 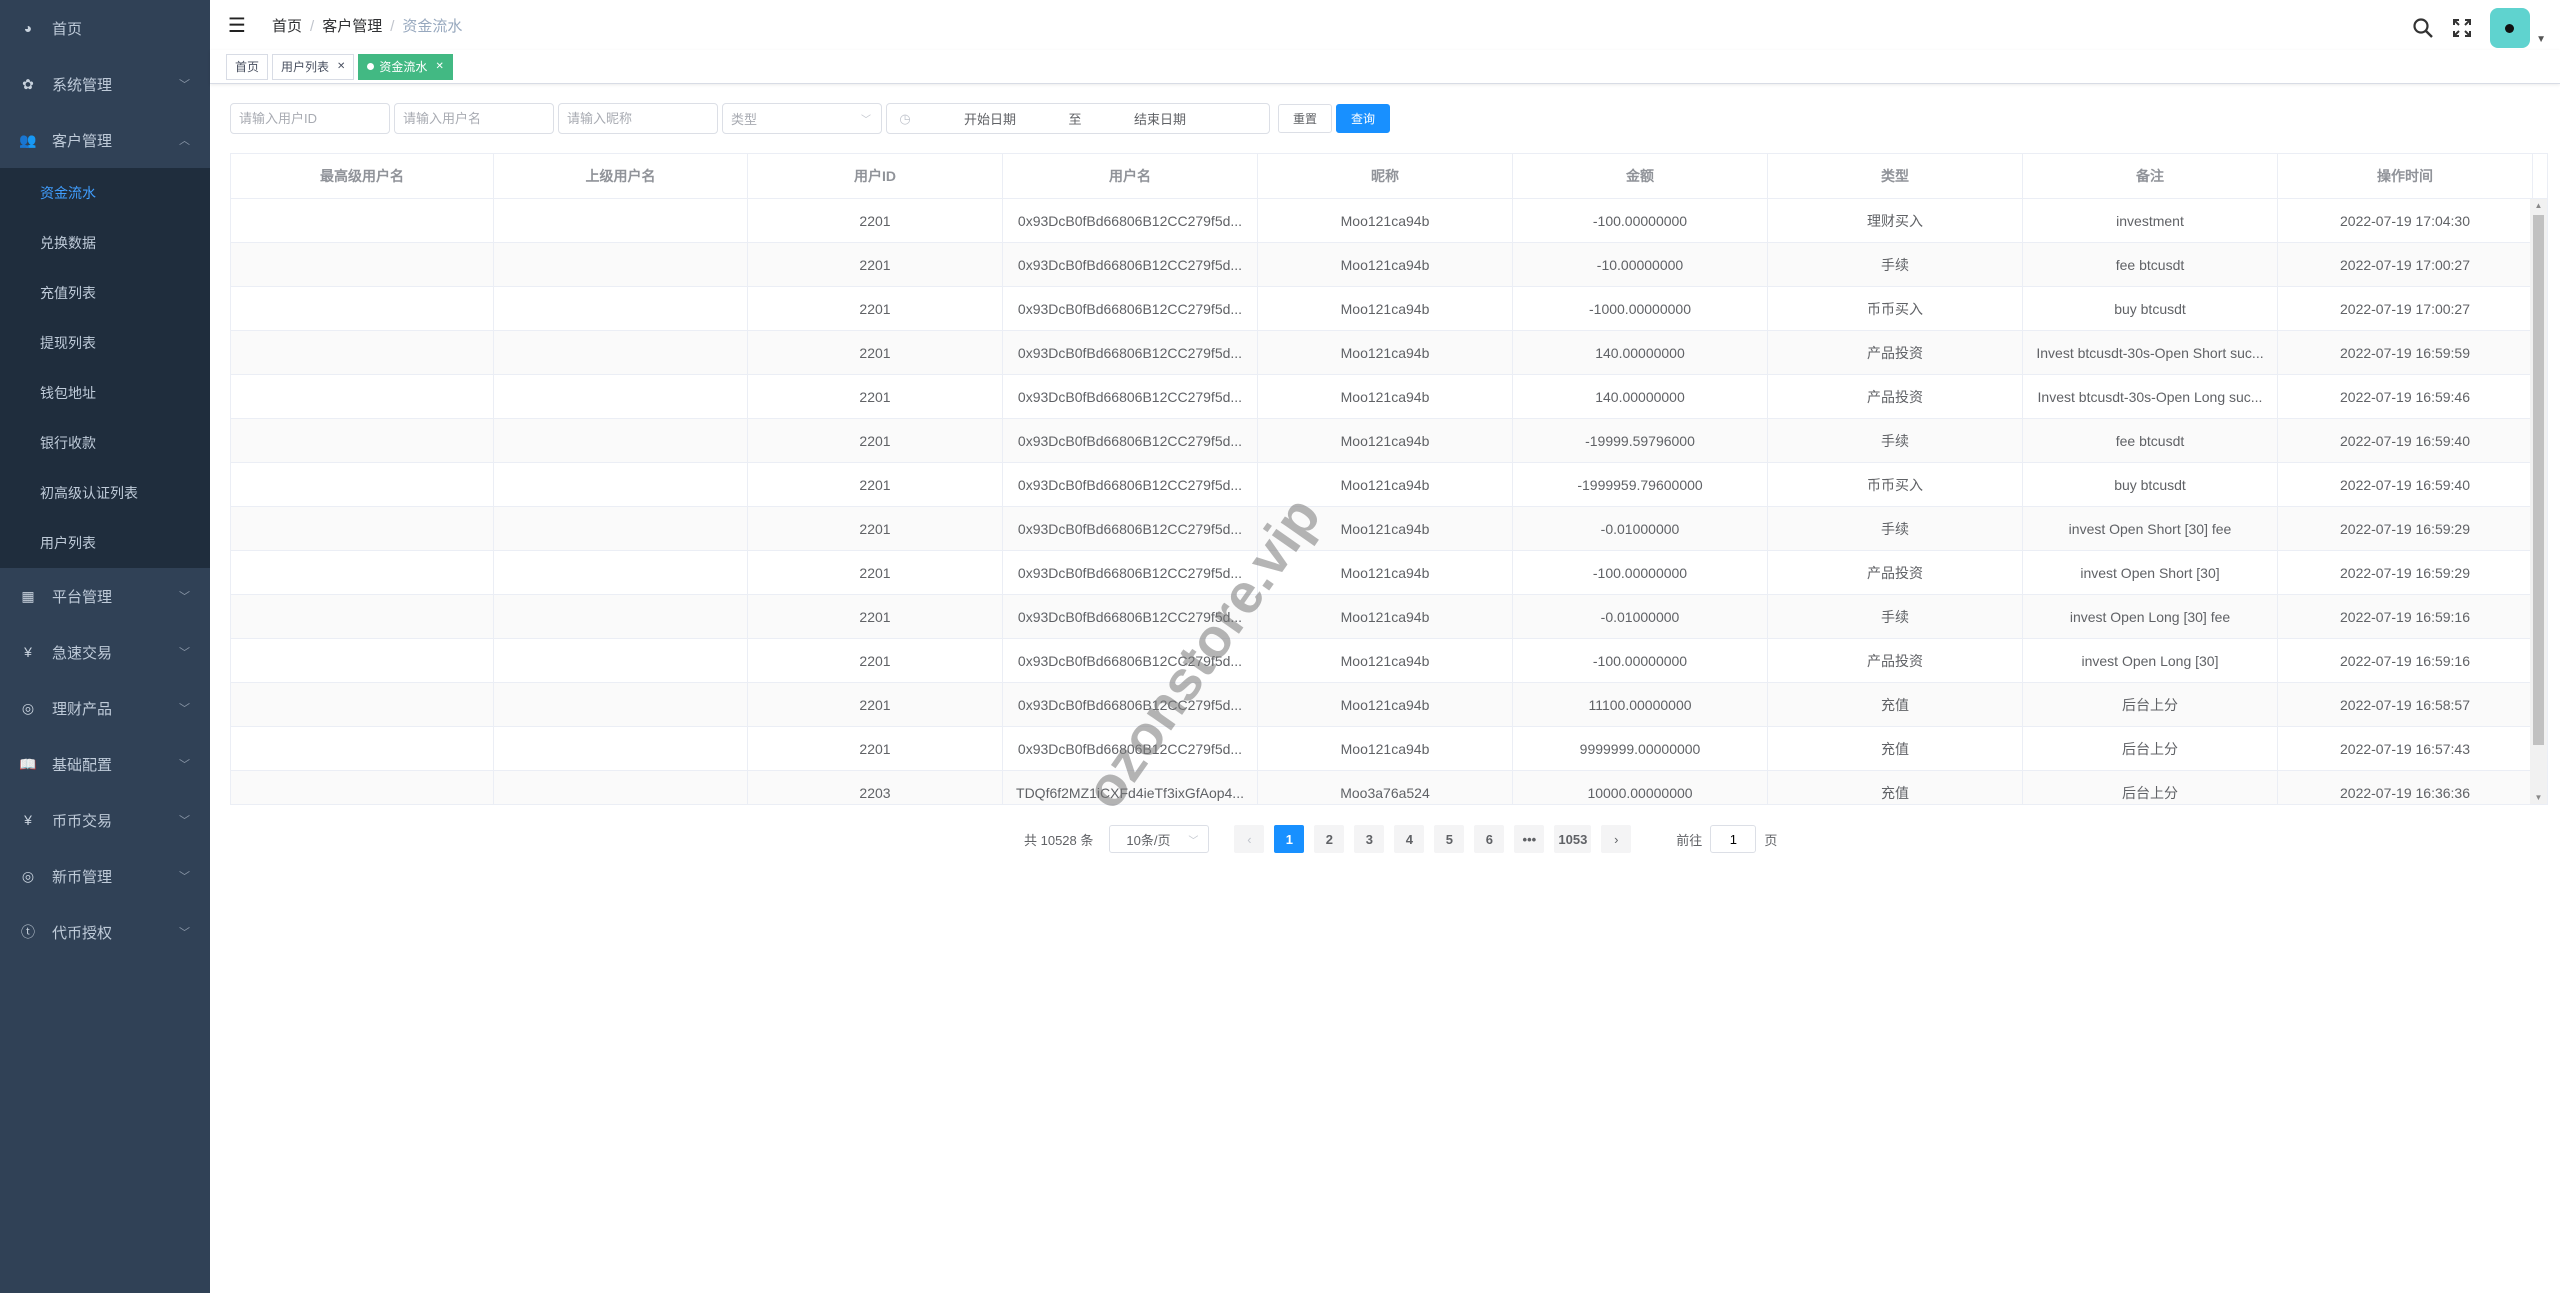 I want to click on sidebar-item: ◎ 新币管理 ﹀, so click(x=105, y=876).